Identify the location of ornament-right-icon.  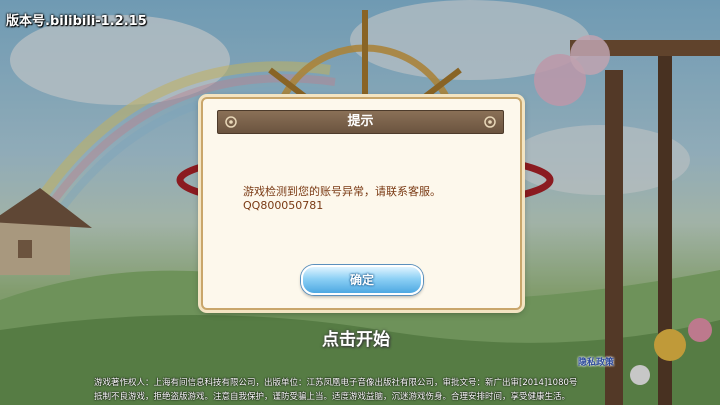
(490, 122).